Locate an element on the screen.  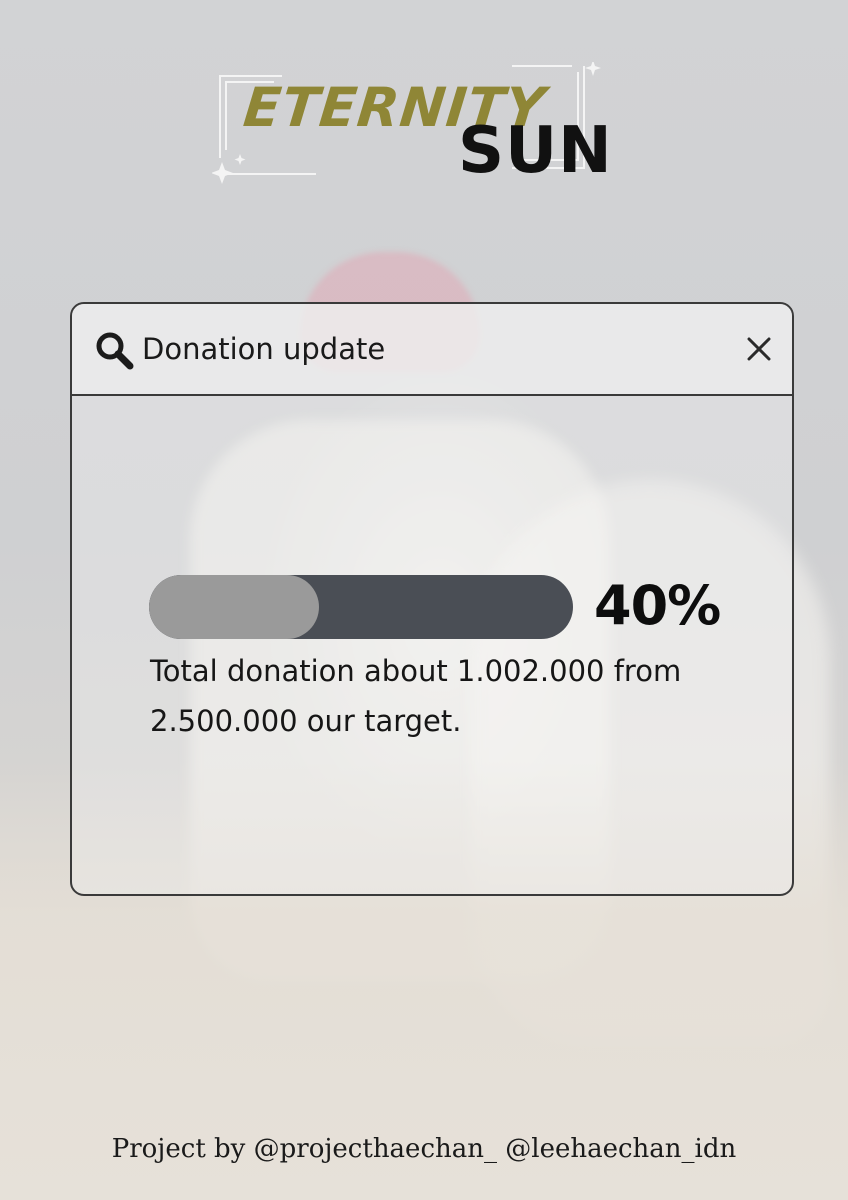
window-title: Donation update is located at coordinates (264, 349).